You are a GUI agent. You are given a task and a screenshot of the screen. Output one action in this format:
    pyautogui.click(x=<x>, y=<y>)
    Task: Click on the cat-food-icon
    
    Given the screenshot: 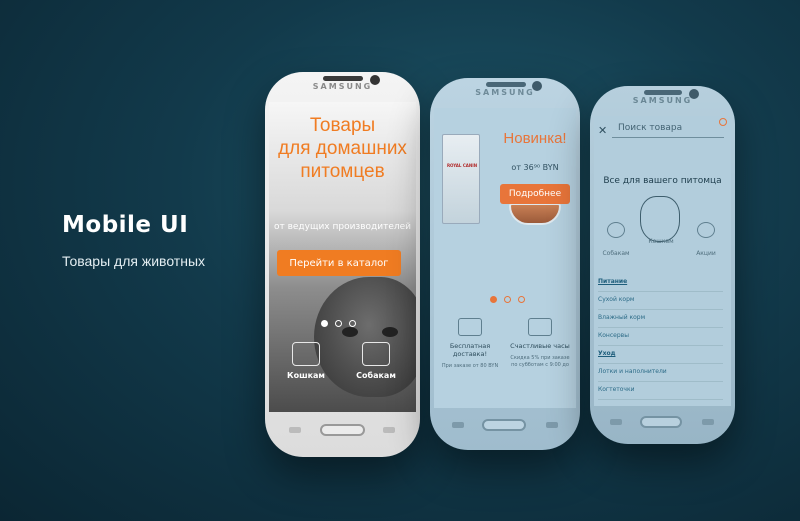 What is the action you would take?
    pyautogui.click(x=306, y=354)
    